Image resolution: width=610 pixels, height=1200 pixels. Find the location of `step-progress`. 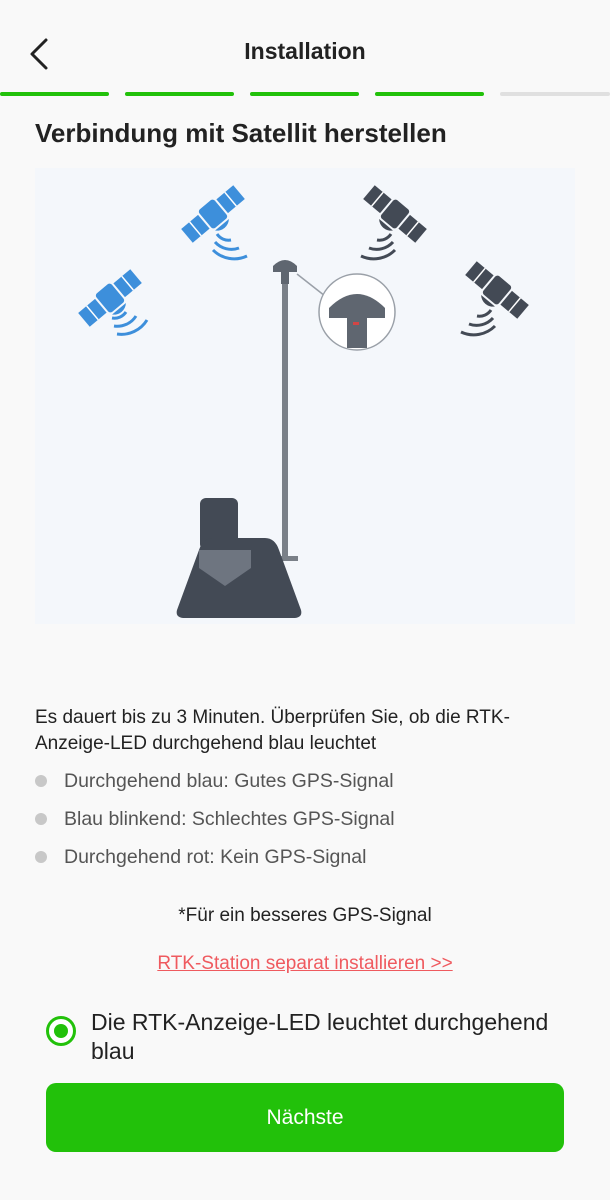

step-progress is located at coordinates (305, 94).